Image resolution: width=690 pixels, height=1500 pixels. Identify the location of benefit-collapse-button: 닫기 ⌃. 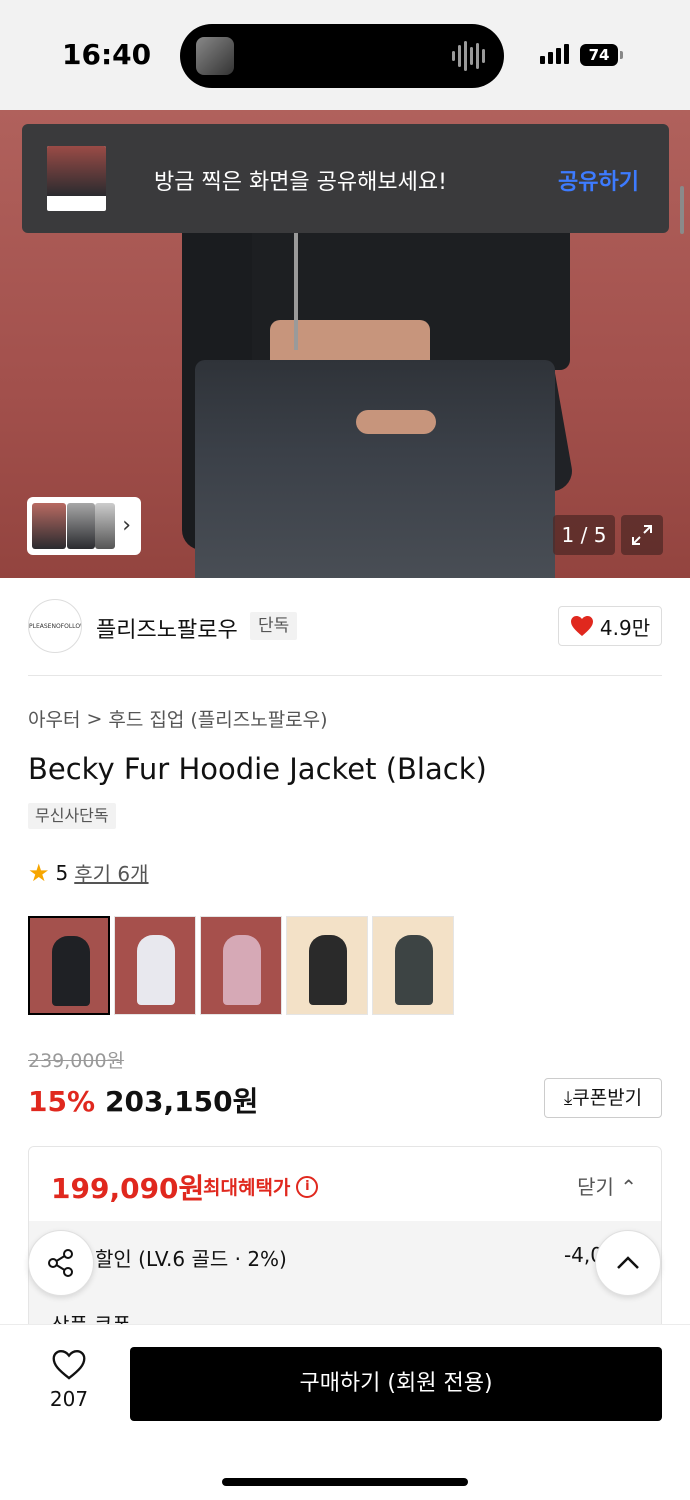
(607, 1185).